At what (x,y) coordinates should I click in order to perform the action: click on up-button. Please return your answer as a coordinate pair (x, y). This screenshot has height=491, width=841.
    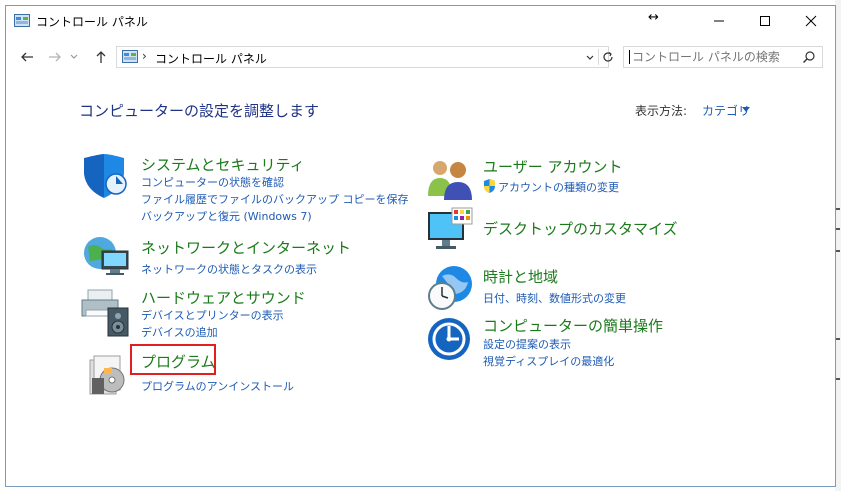
    Looking at the image, I should click on (101, 57).